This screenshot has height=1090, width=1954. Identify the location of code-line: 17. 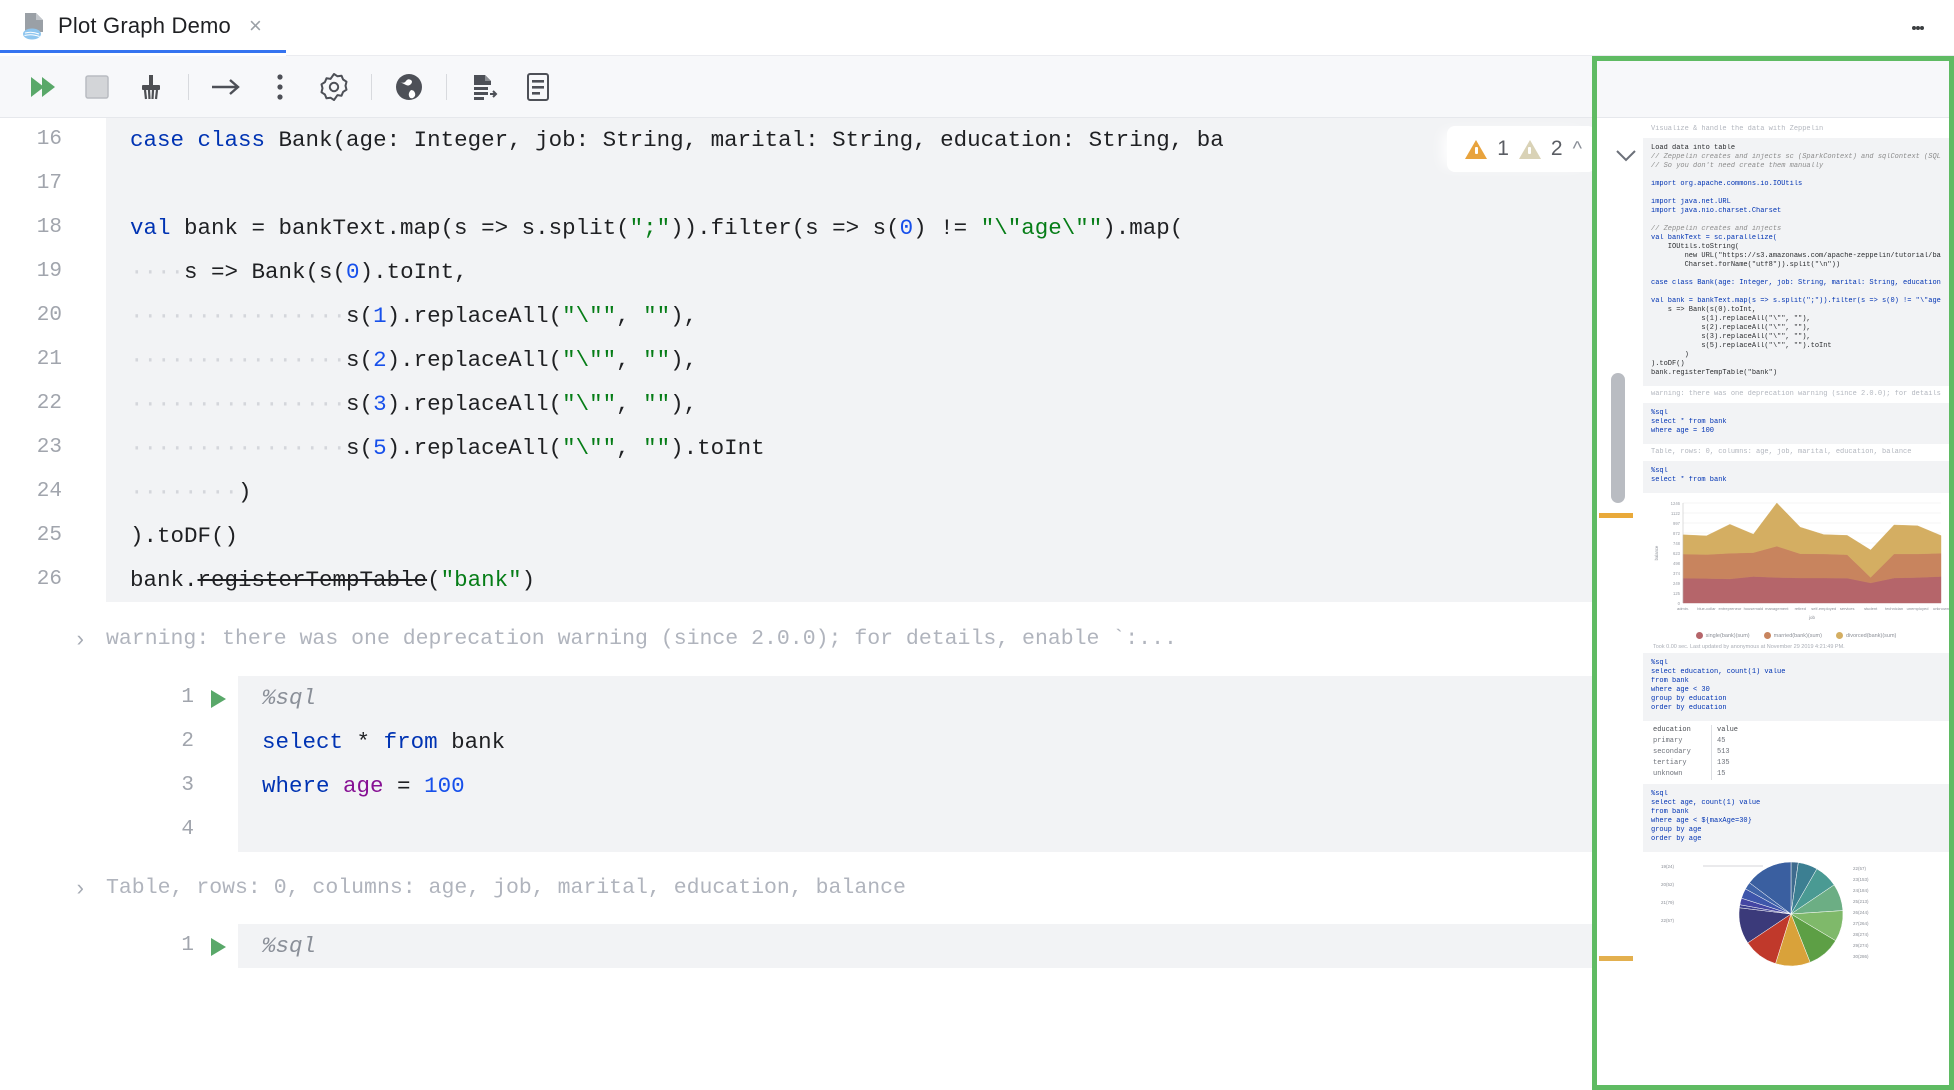
(798, 184).